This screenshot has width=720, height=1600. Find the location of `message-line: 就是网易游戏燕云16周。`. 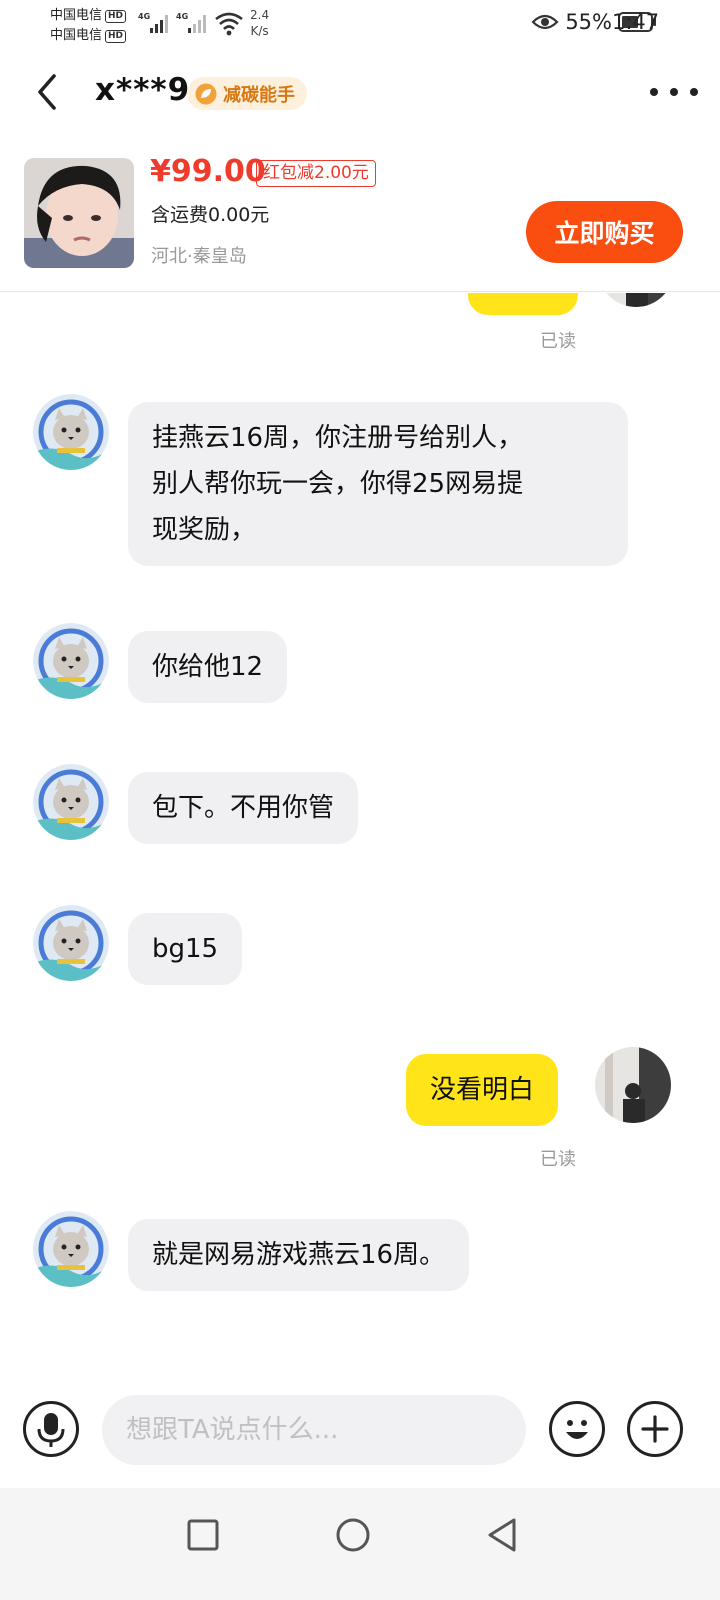

message-line: 就是网易游戏燕云16周。 is located at coordinates (299, 1255).